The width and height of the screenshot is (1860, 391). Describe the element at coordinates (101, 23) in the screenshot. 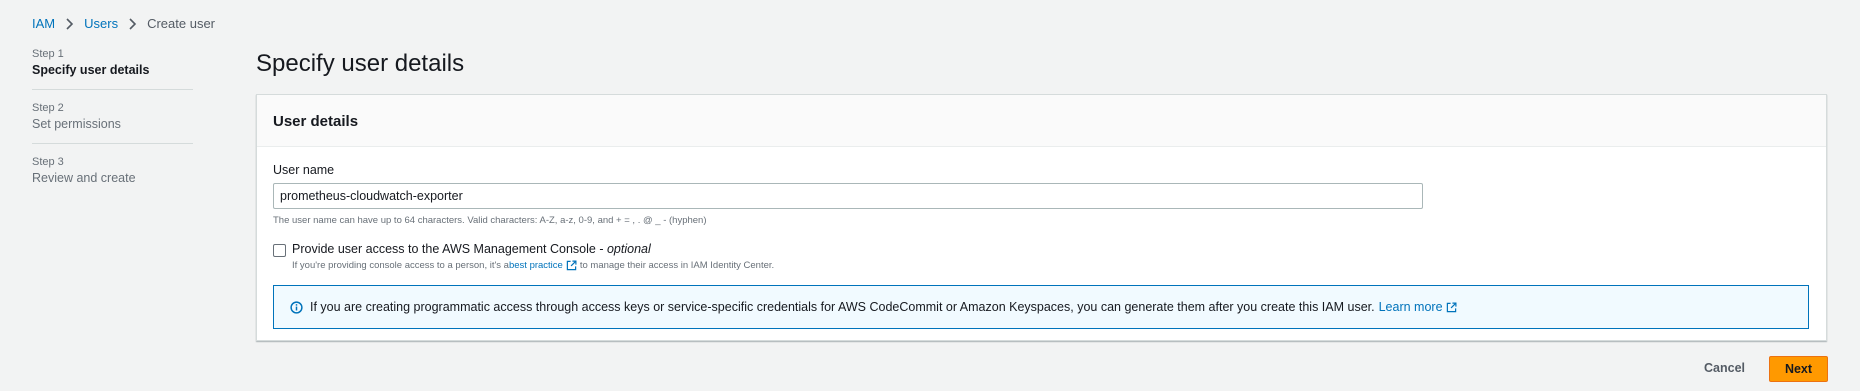

I see `breadcrumb-users: Users` at that location.